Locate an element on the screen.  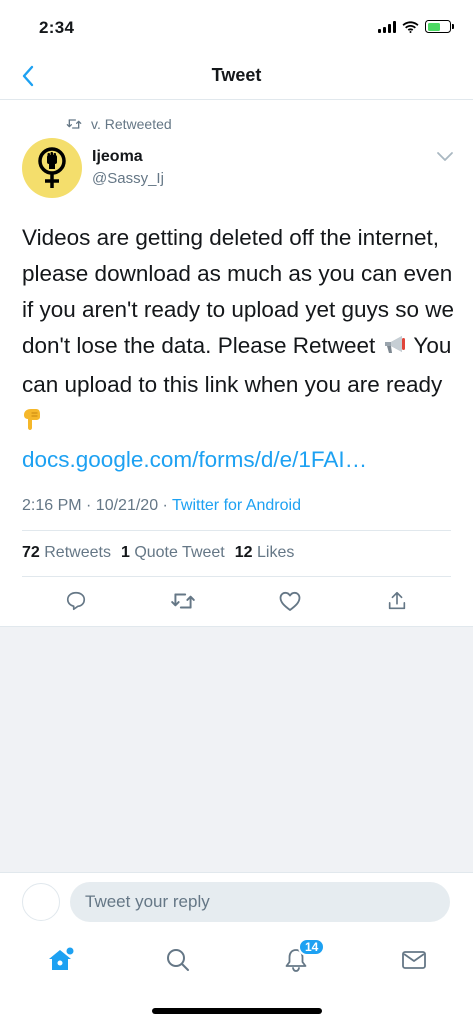
notifications-badge: 14 is located at coordinates (312, 947).